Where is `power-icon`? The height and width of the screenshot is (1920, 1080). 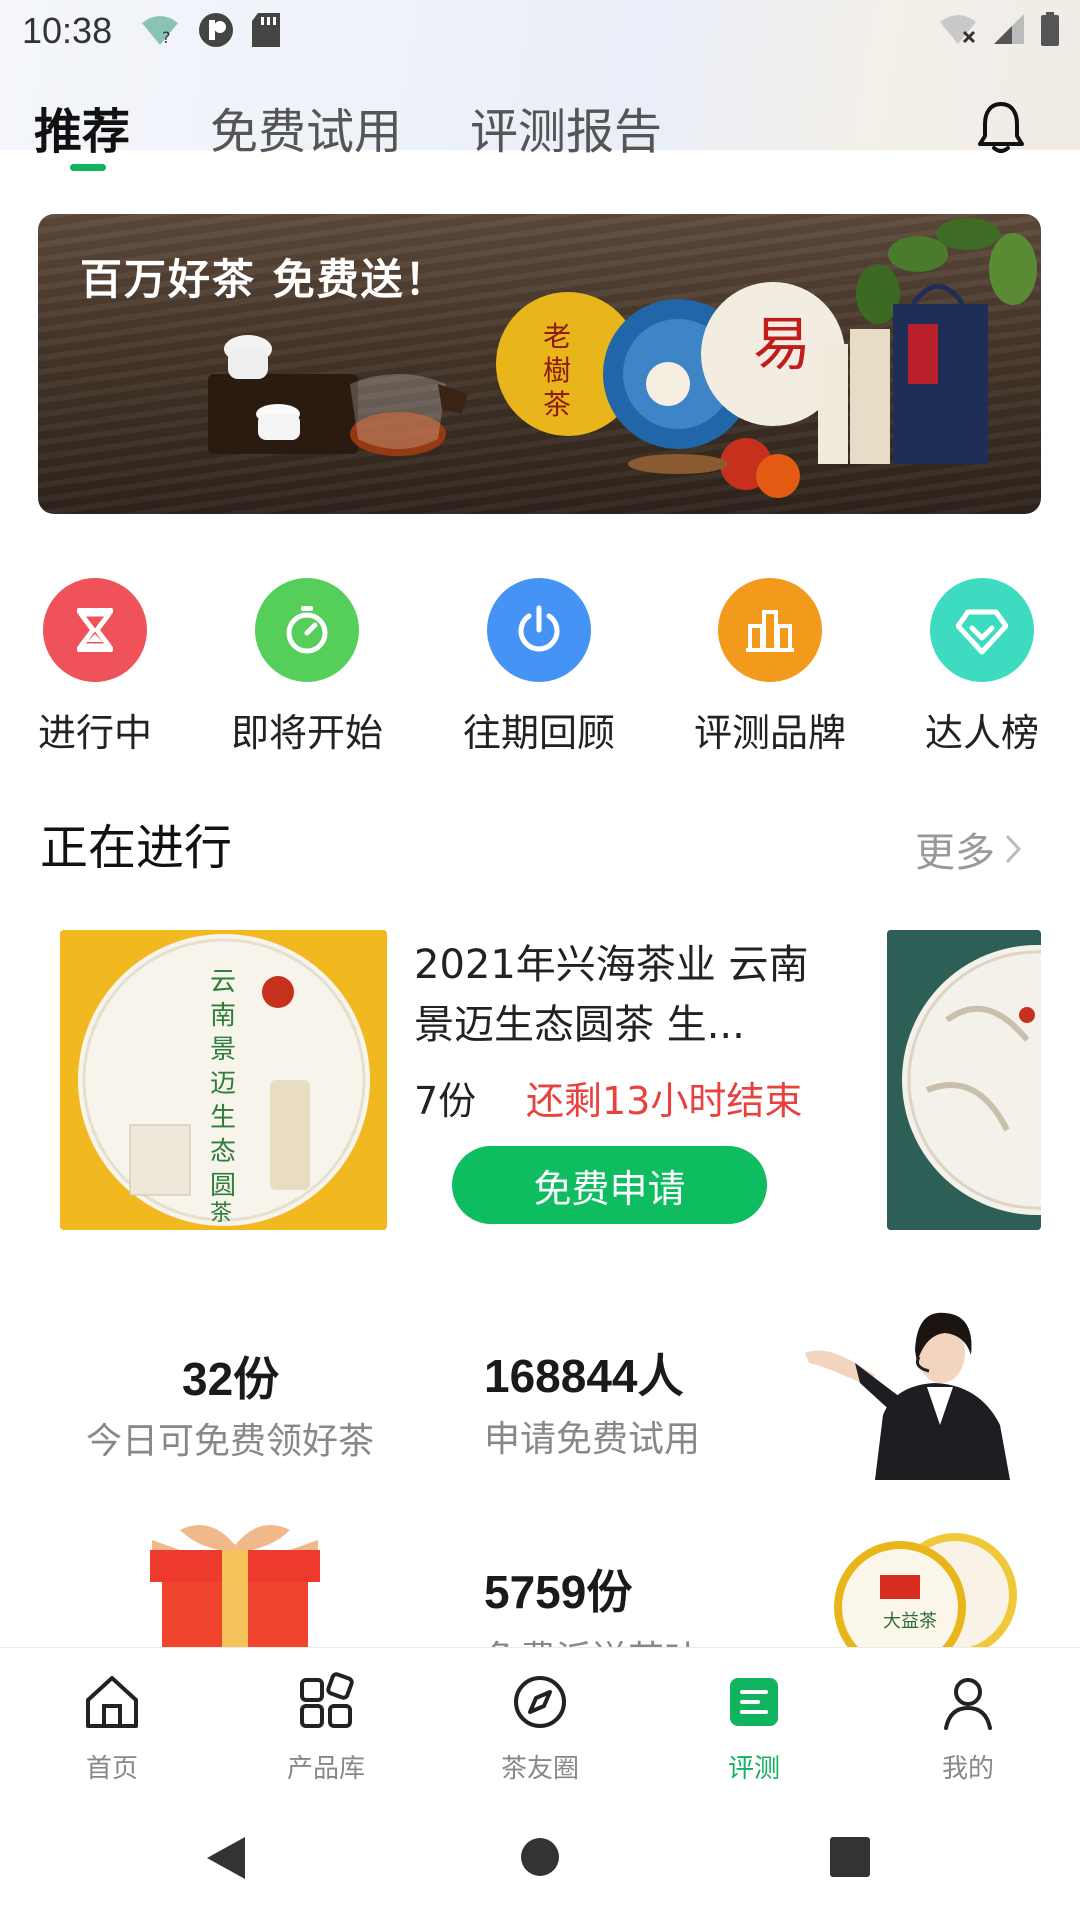
power-icon is located at coordinates (539, 630).